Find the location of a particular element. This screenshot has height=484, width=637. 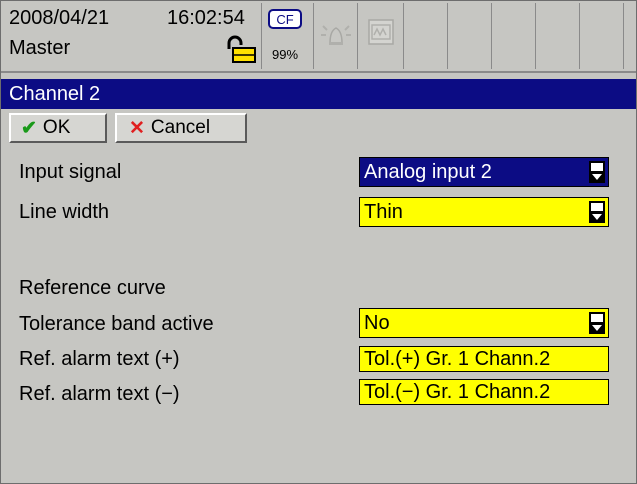

status-header: 2008/04/21 16:02:54 Master CF 99% is located at coordinates (318, 37).